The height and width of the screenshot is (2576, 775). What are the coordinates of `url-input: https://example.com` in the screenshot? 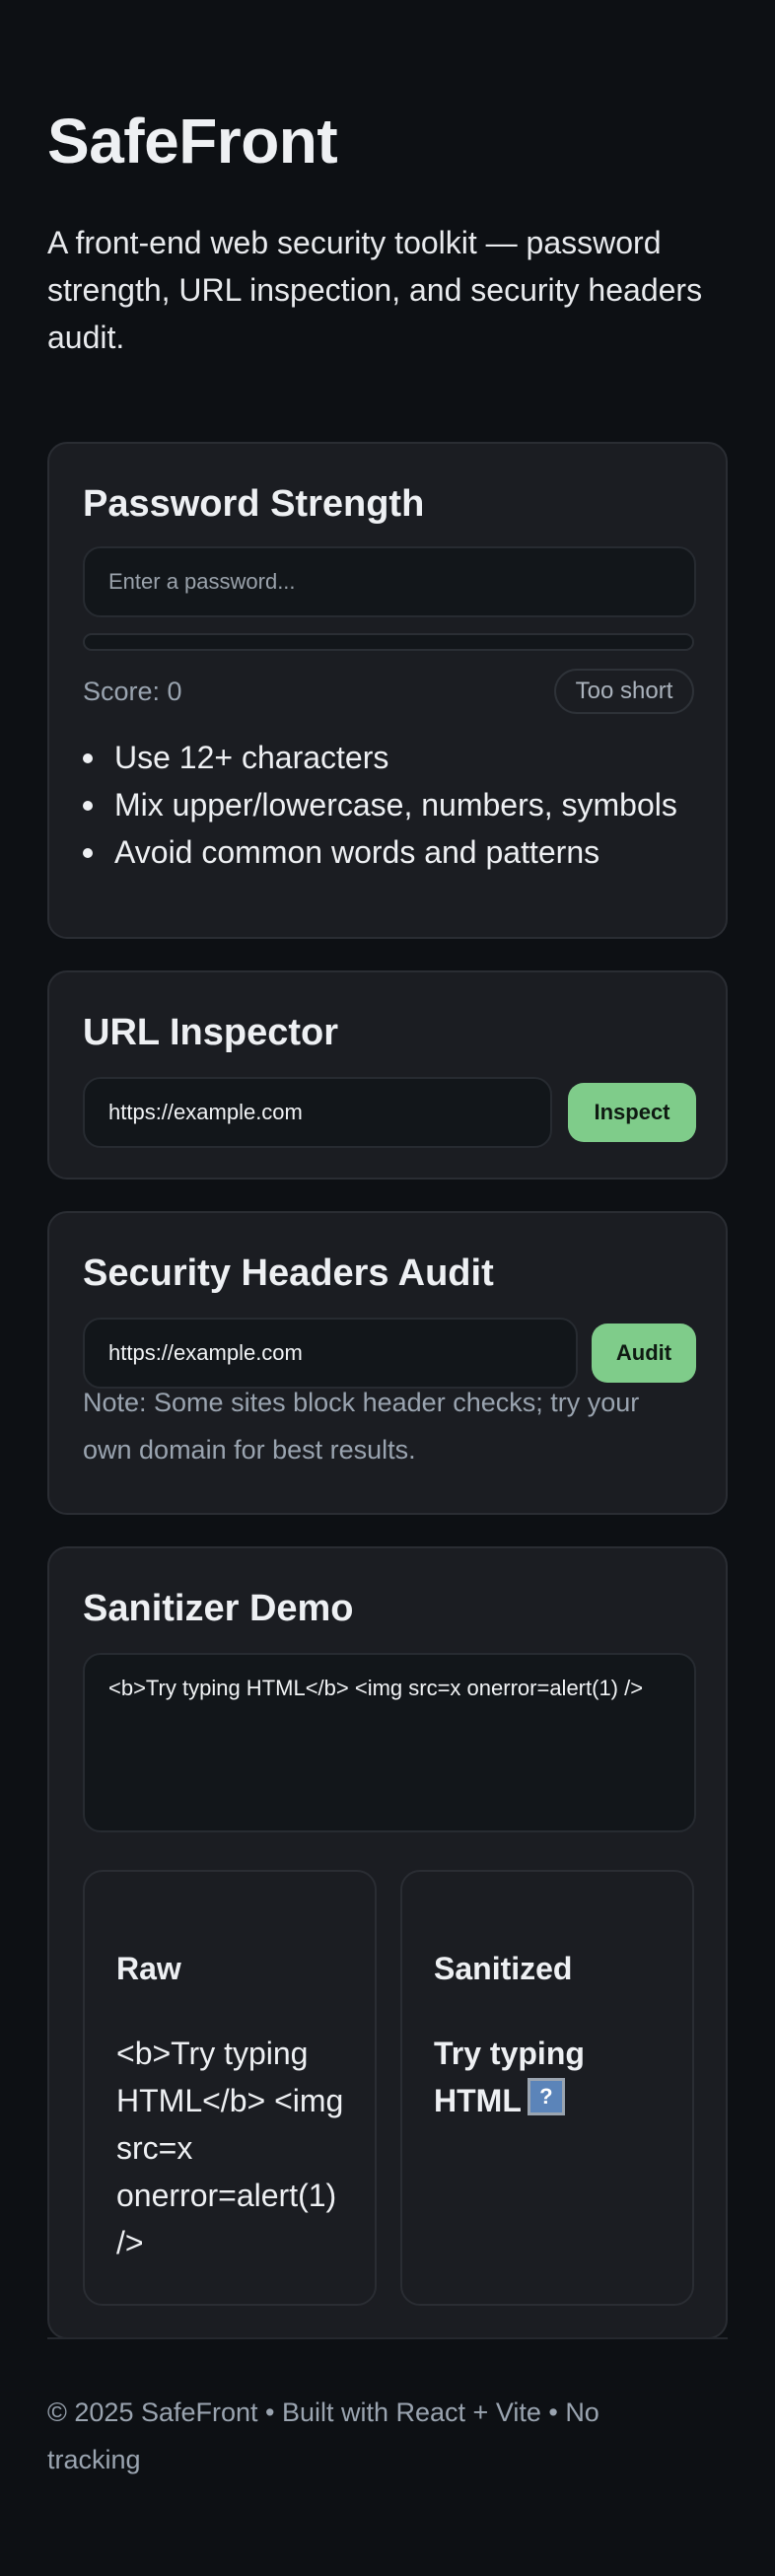 It's located at (317, 1112).